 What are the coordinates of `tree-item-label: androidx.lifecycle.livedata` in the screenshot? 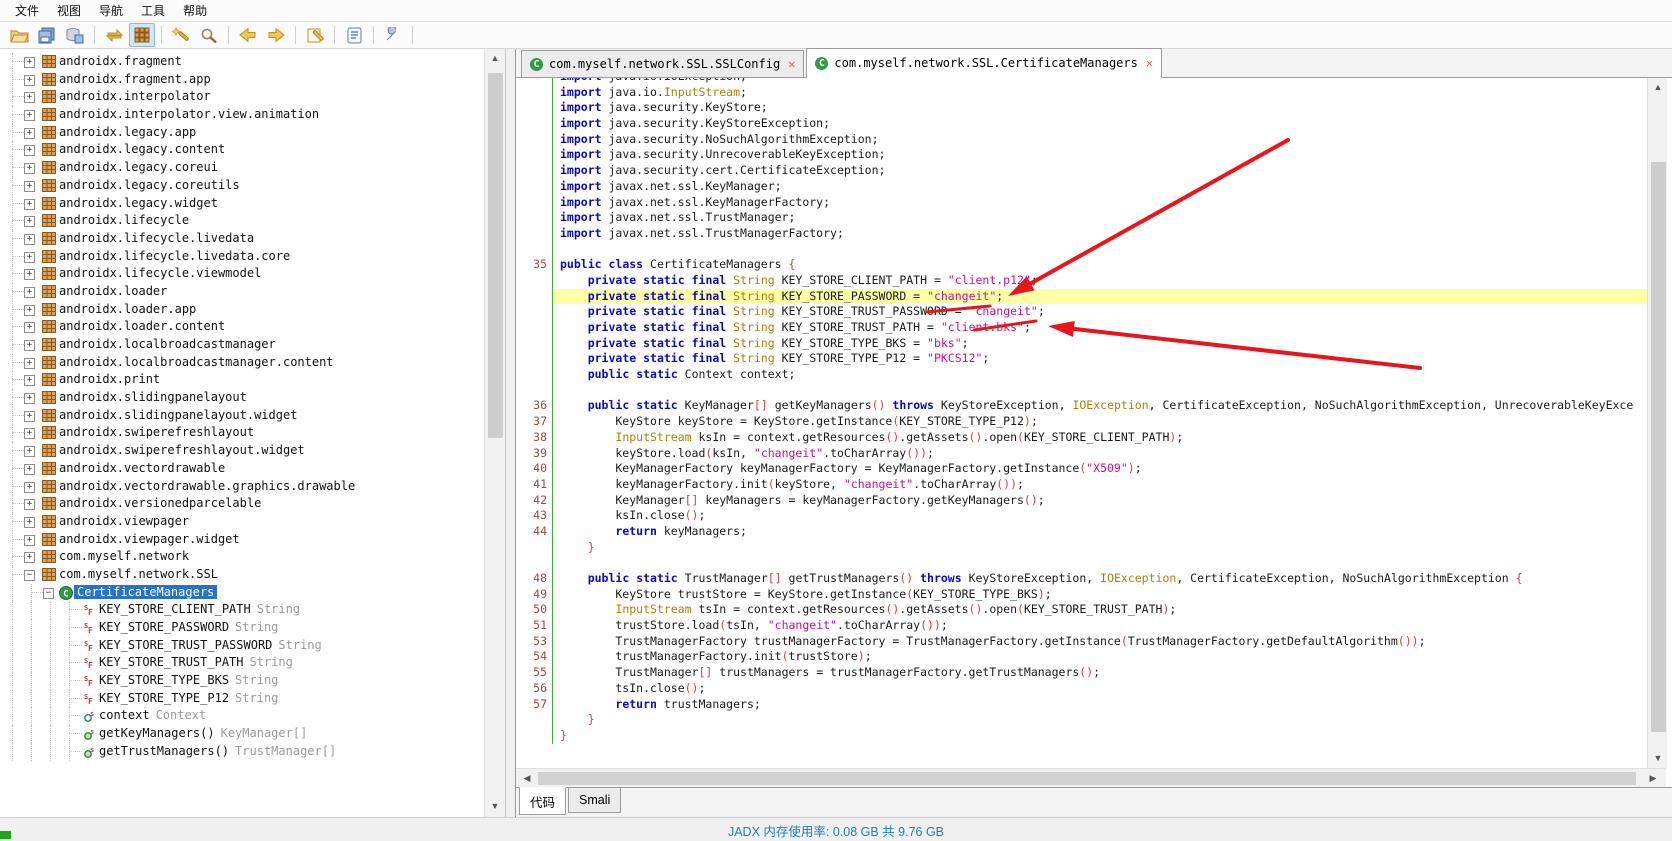 It's located at (156, 238).